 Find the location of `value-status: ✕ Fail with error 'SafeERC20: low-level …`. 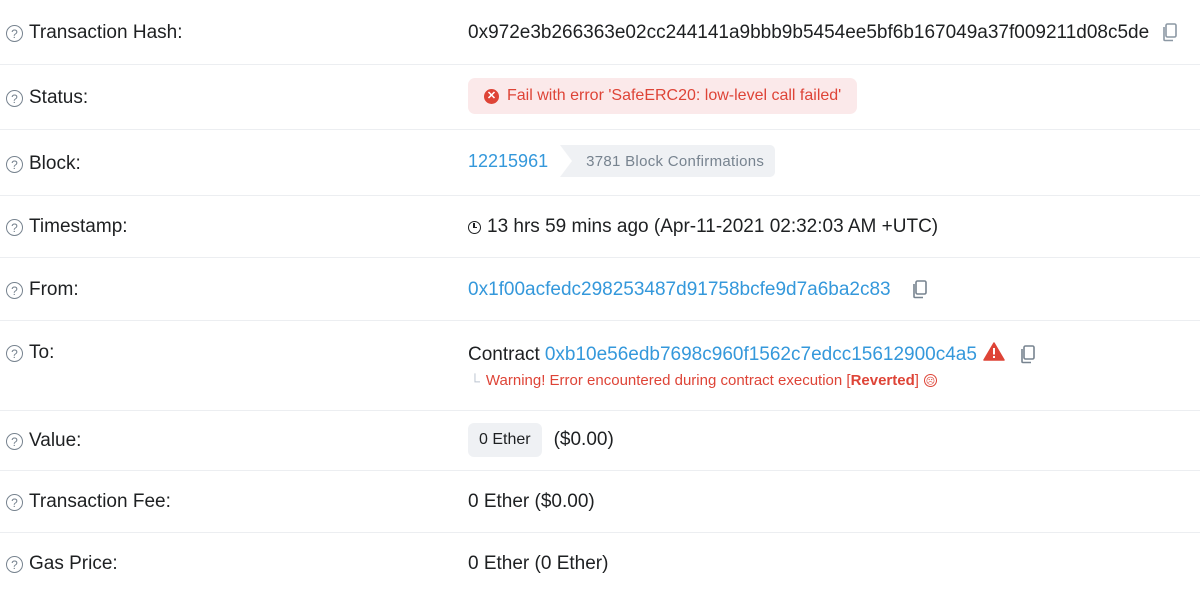

value-status: ✕ Fail with error 'SafeERC20: low-level … is located at coordinates (663, 96).